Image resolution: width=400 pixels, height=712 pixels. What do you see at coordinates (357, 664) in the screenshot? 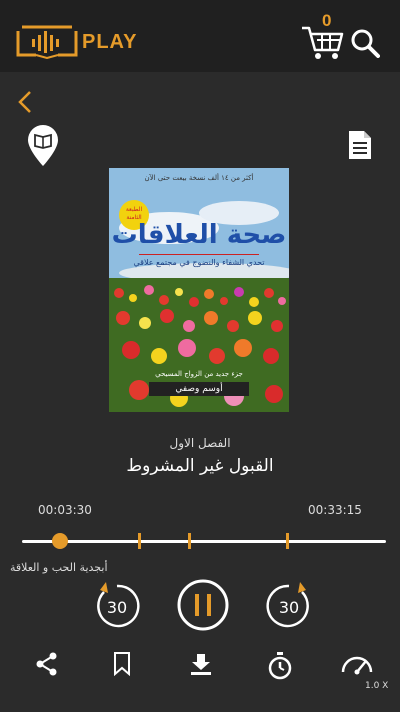
I see `speed-gauge-icon` at bounding box center [357, 664].